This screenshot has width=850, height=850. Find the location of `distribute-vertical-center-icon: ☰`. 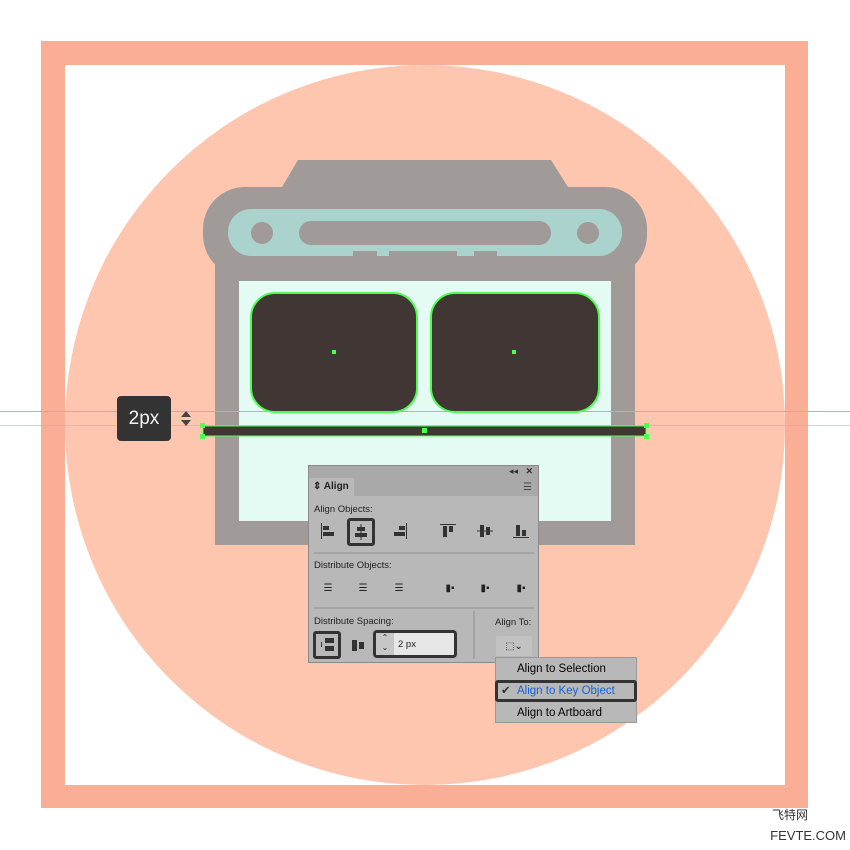

distribute-vertical-center-icon: ☰ is located at coordinates (363, 588).